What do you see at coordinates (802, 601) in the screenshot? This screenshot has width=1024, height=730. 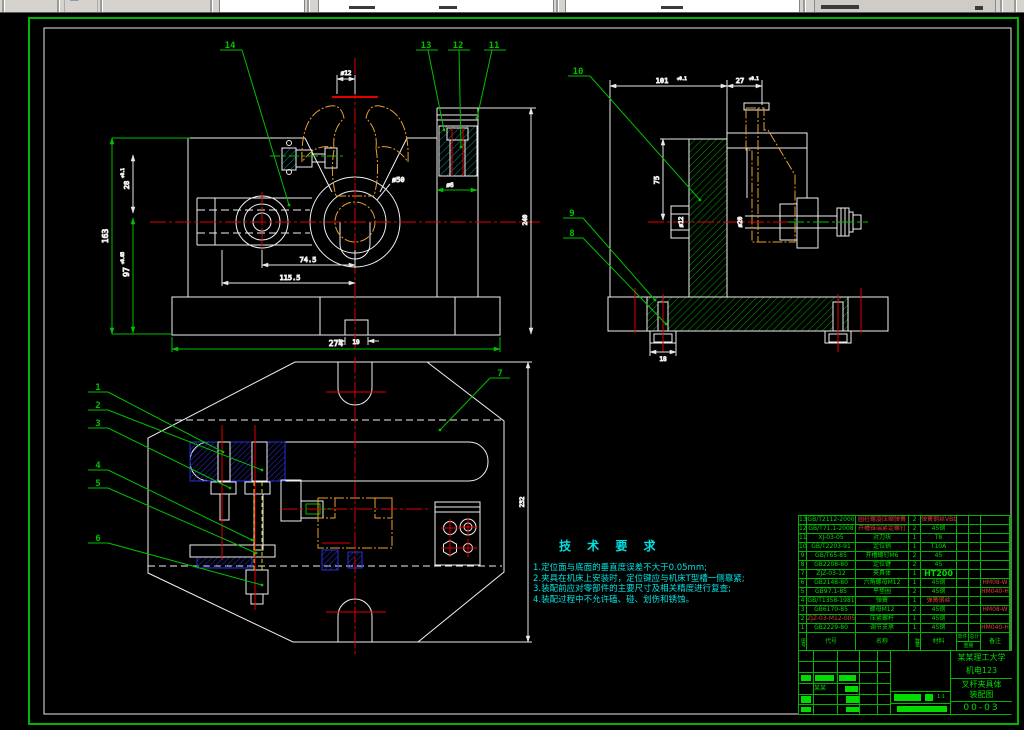 I see `bom-cell-no: 4` at bounding box center [802, 601].